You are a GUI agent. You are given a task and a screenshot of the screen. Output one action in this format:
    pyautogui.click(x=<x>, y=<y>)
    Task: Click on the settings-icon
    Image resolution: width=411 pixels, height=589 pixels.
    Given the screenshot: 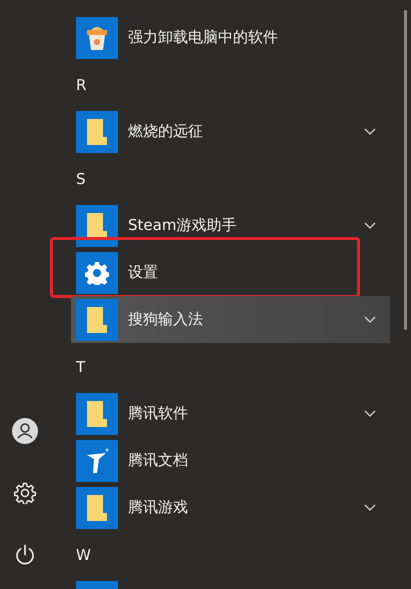 What is the action you would take?
    pyautogui.click(x=25, y=493)
    